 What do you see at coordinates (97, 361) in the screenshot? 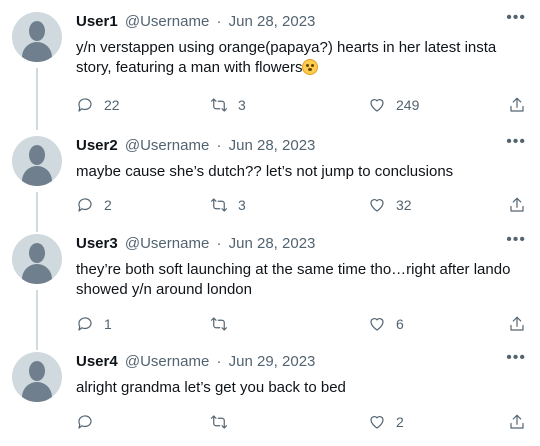
I see `display-name: User4` at bounding box center [97, 361].